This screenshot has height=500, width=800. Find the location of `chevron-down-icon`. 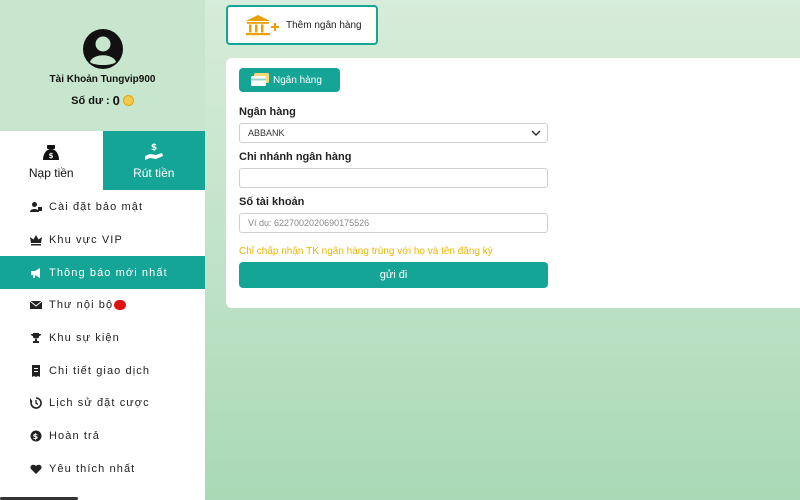

chevron-down-icon is located at coordinates (536, 133).